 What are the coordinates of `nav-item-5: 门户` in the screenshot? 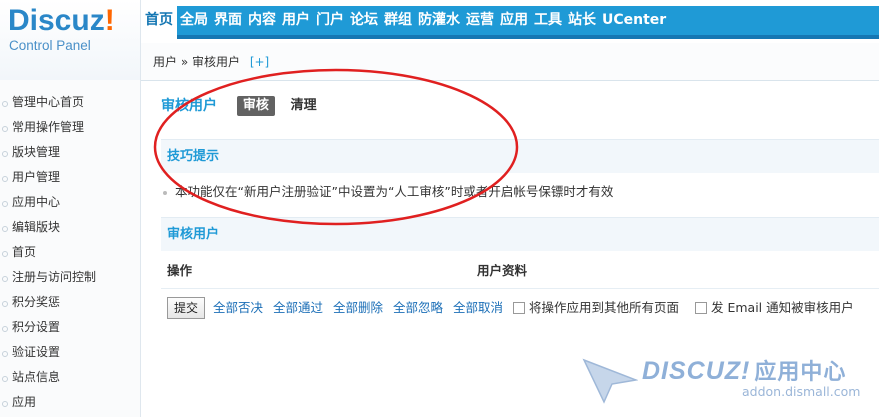 It's located at (330, 20).